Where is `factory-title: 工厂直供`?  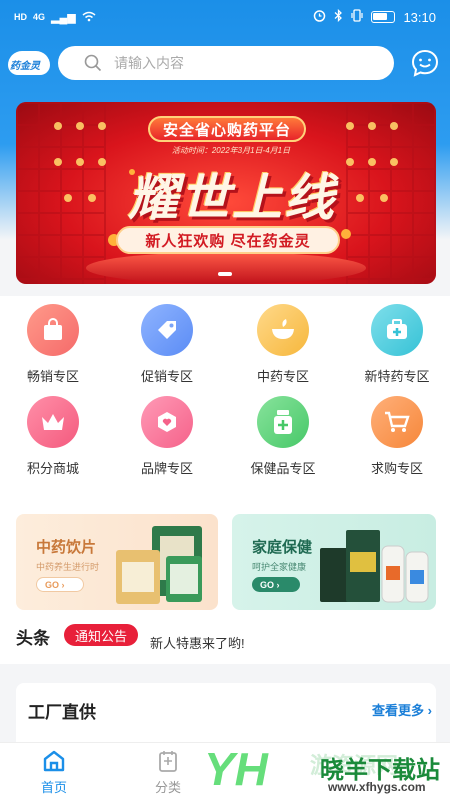 factory-title: 工厂直供 is located at coordinates (62, 712).